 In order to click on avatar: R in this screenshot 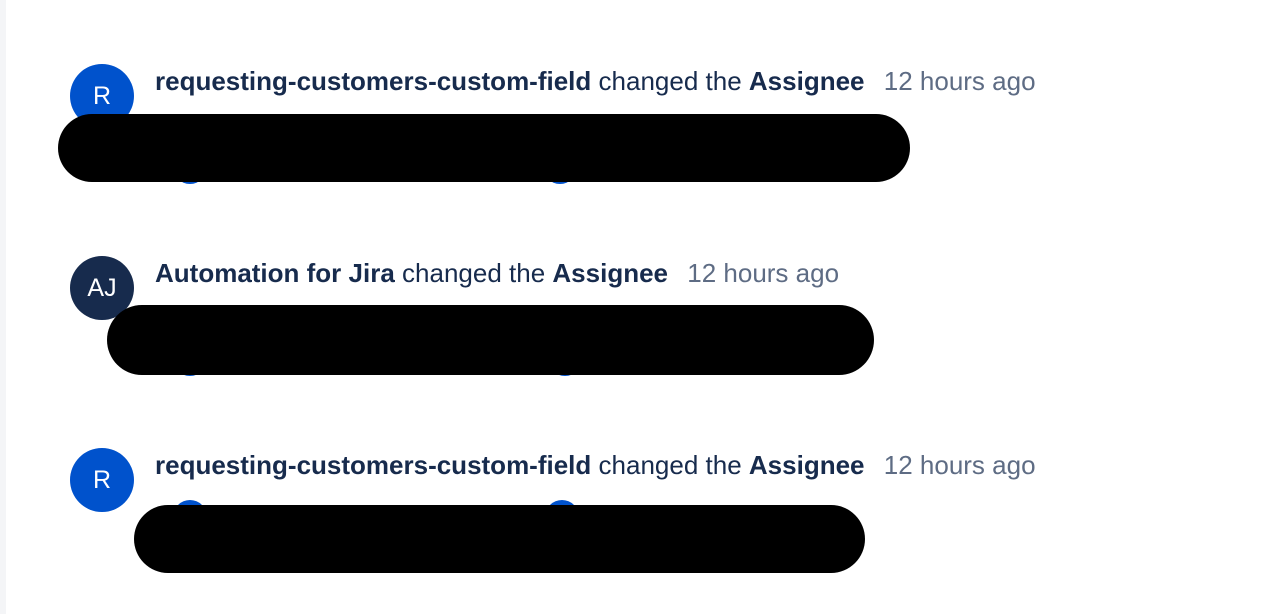, I will do `click(102, 480)`.